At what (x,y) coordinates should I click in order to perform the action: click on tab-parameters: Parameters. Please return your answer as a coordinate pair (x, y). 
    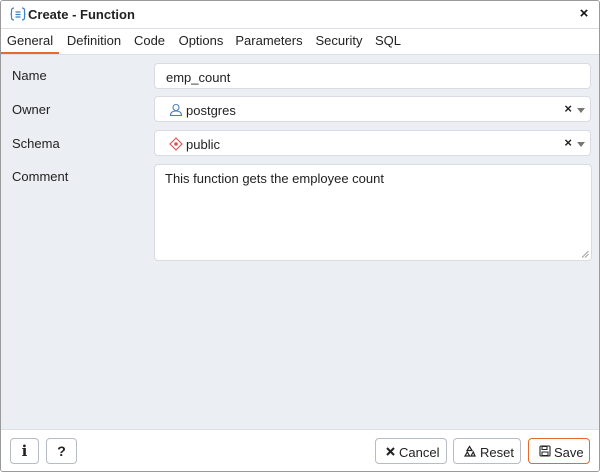
    Looking at the image, I should click on (269, 40).